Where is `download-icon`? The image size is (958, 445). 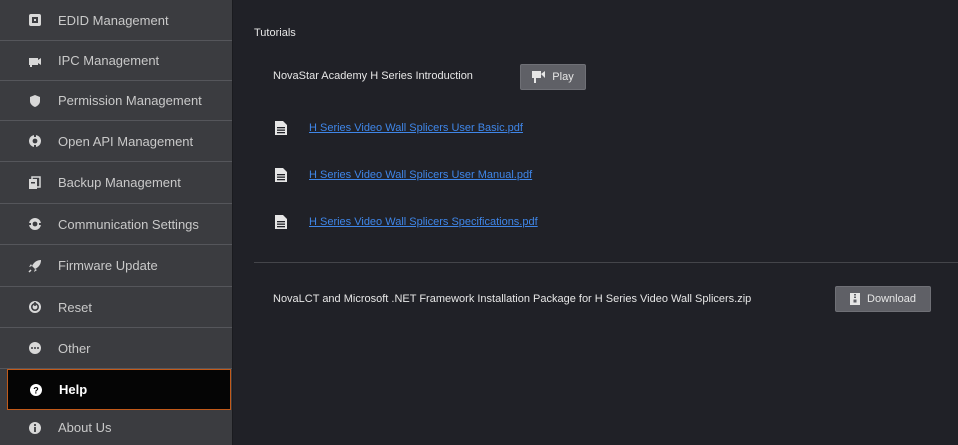 download-icon is located at coordinates (855, 299).